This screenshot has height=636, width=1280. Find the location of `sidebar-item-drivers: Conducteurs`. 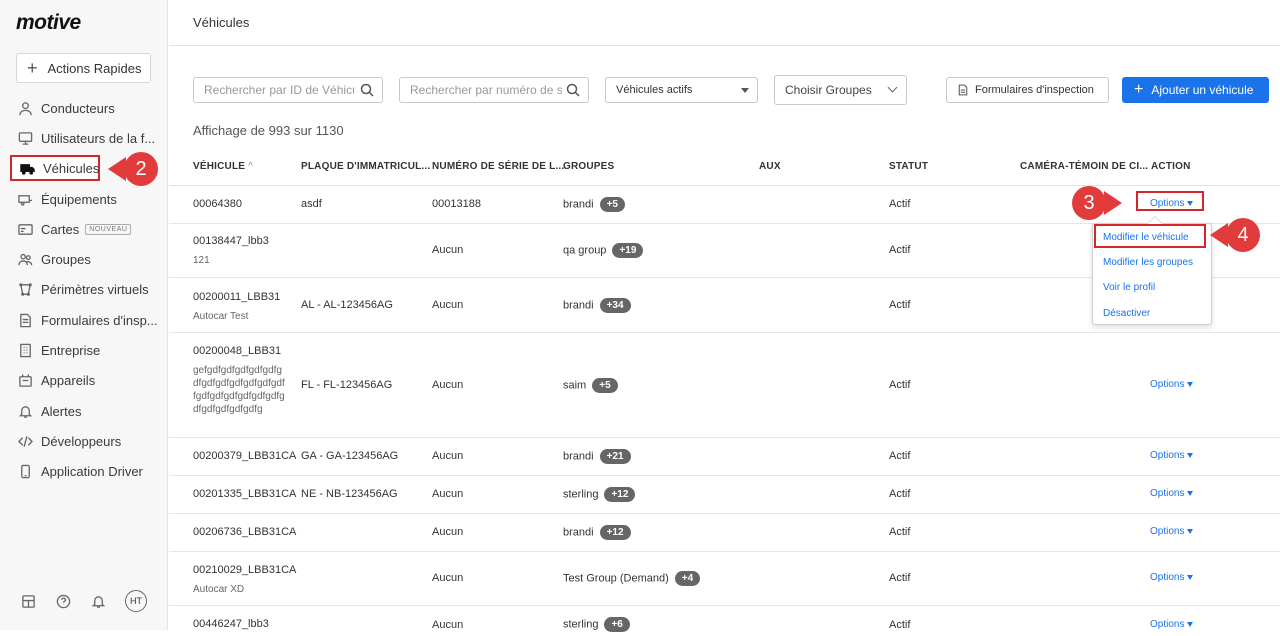

sidebar-item-drivers: Conducteurs is located at coordinates (85, 108).